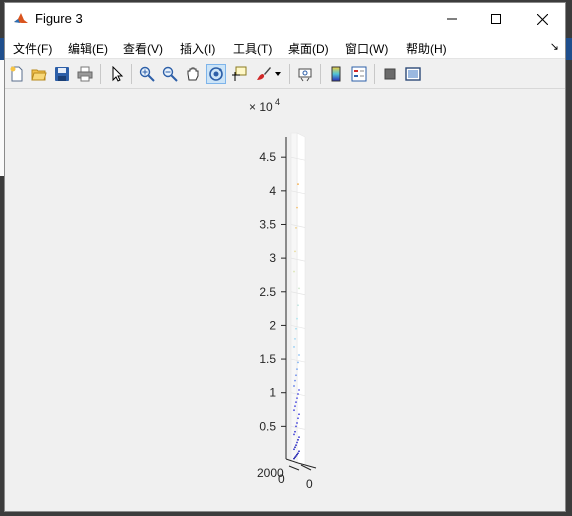  I want to click on pan-button, so click(193, 74).